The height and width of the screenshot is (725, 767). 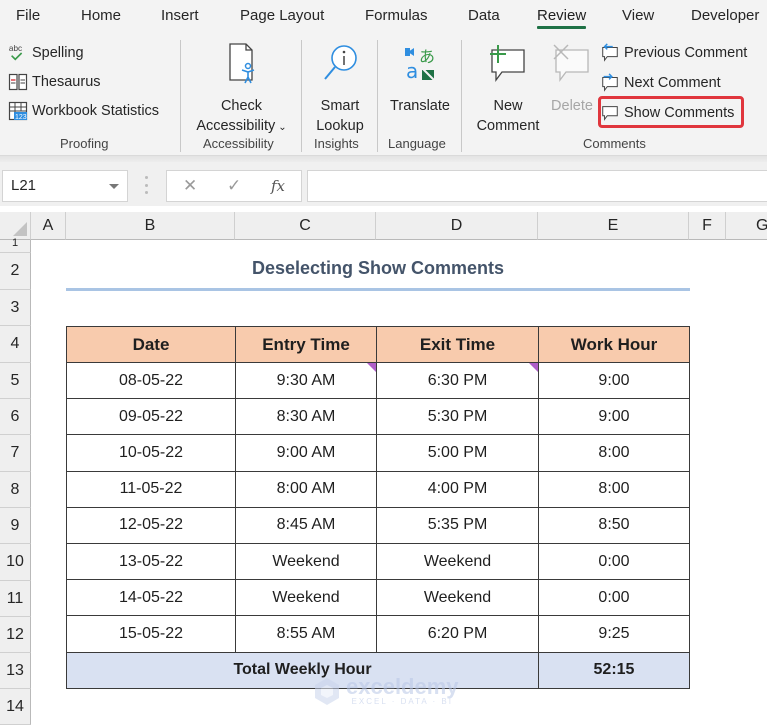 I want to click on check-accessibility-button: Check Accessibility ⌄, so click(x=241, y=90).